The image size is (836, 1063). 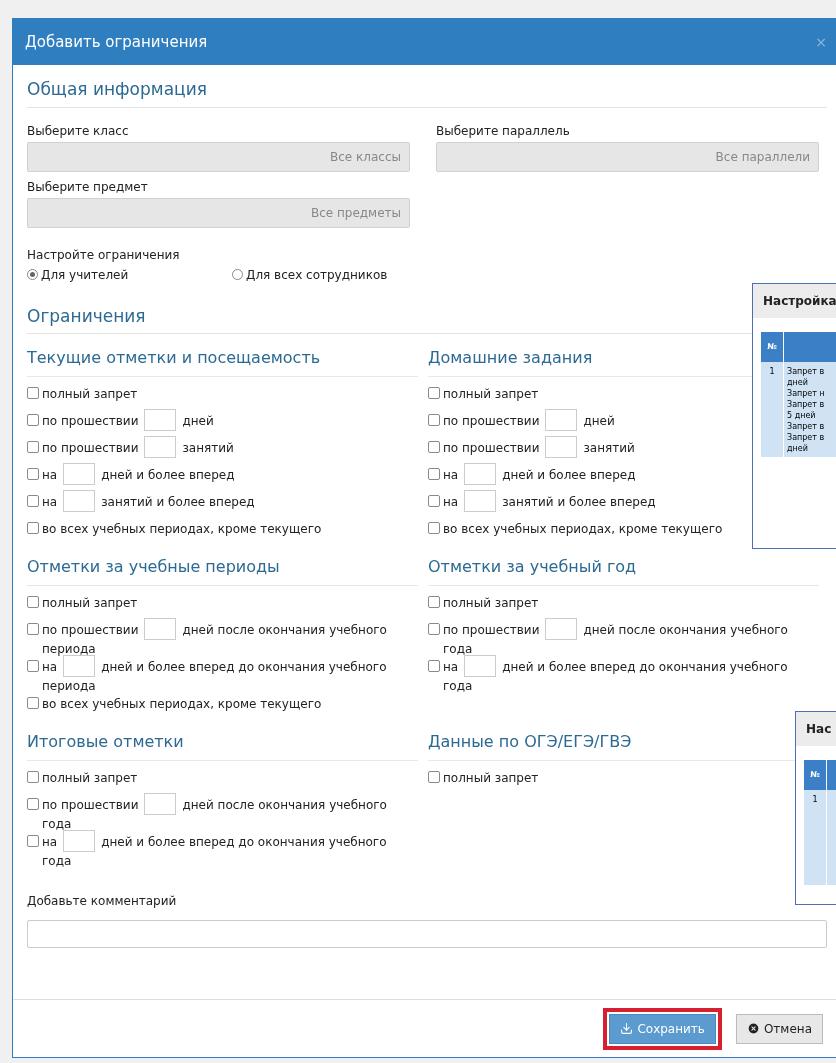 I want to click on subsection-heading: Отметки за учебный год, so click(x=623, y=570).